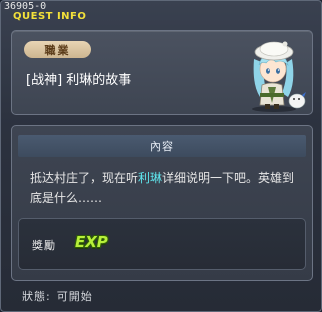  Describe the element at coordinates (79, 80) in the screenshot. I see `quest-name: [战神] 利琳的故事` at that location.